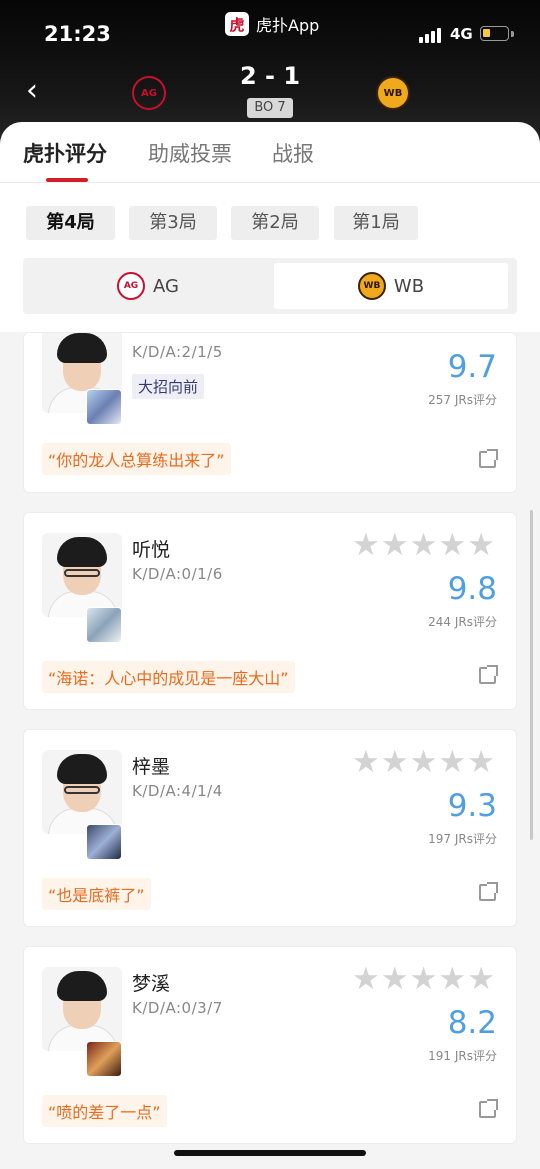  I want to click on wb-logo-icon: WB, so click(371, 286).